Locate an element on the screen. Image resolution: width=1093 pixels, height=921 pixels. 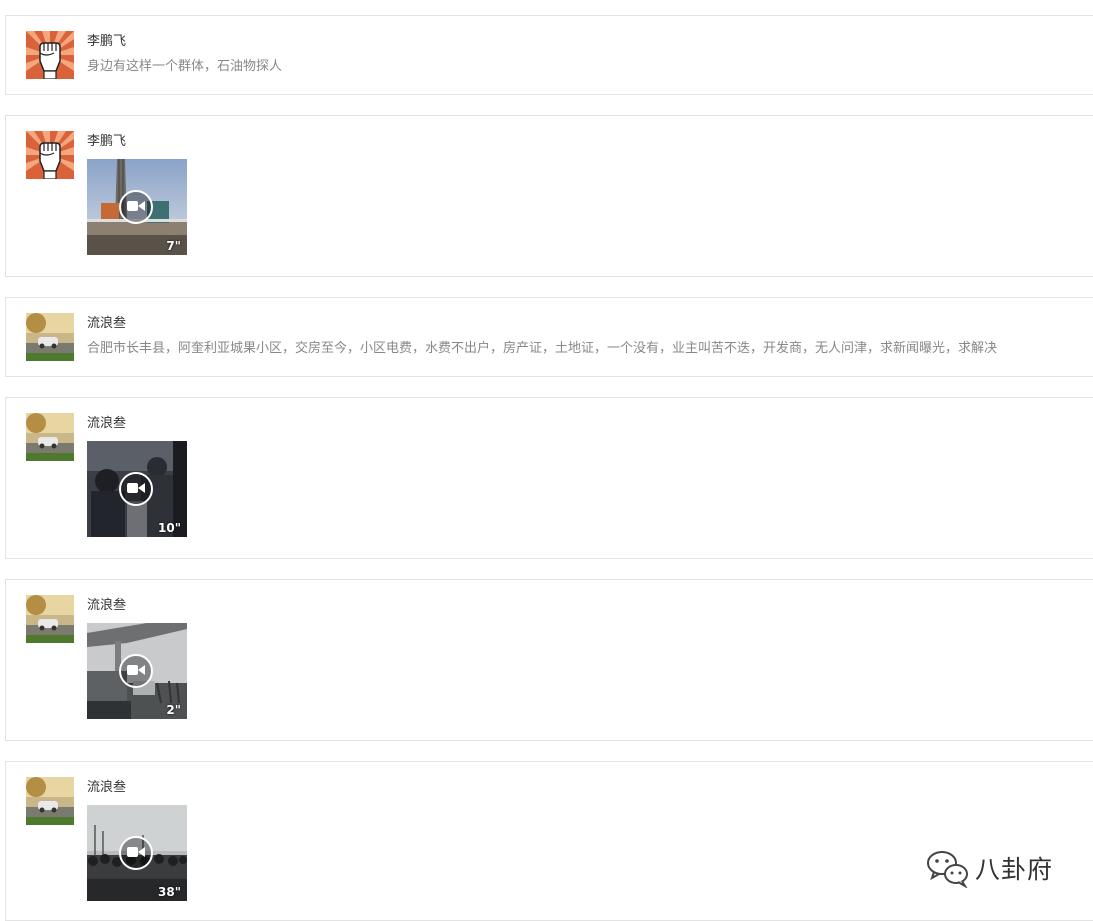
video-message: 7" is located at coordinates (137, 207).